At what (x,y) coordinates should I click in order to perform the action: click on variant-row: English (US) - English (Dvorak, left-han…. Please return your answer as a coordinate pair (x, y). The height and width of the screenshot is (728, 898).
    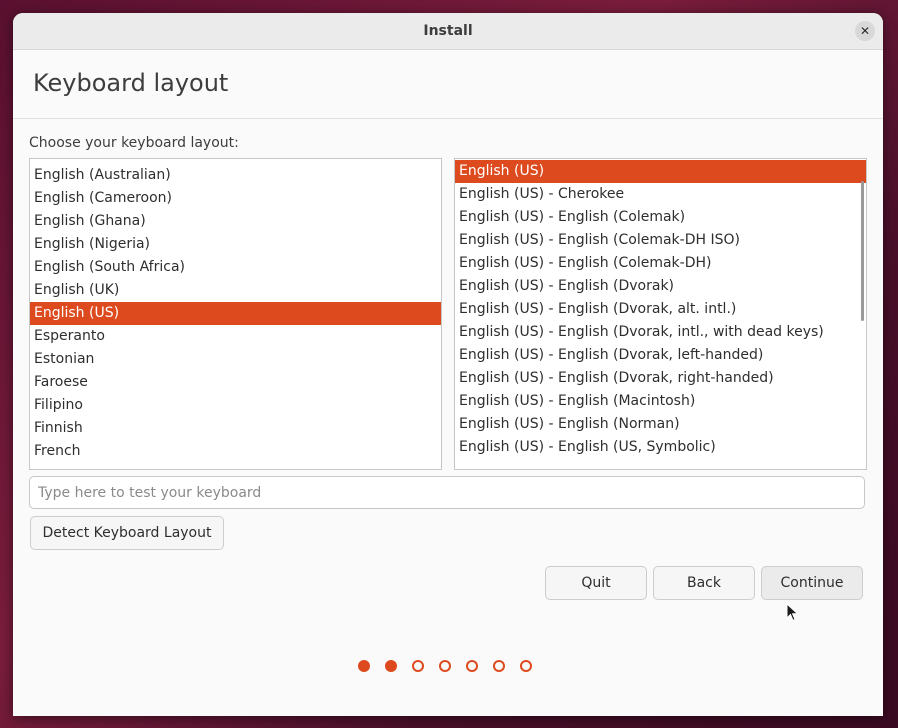
    Looking at the image, I should click on (660, 355).